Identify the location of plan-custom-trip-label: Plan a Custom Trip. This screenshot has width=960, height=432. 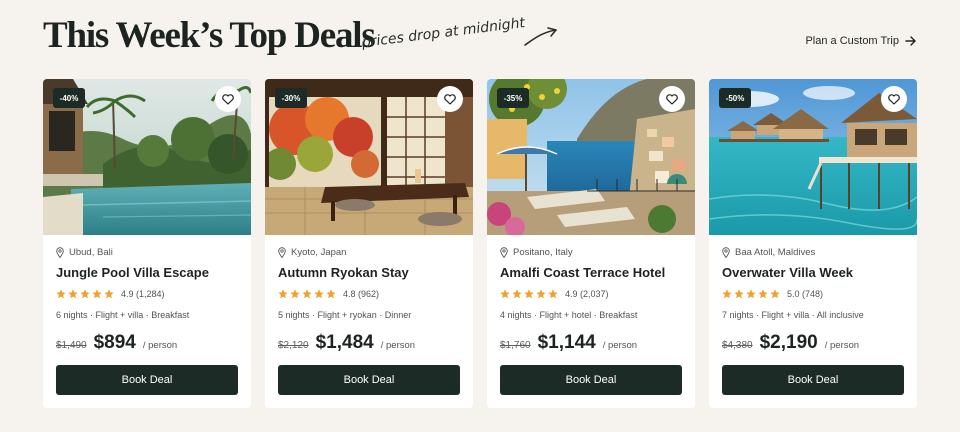
(852, 41).